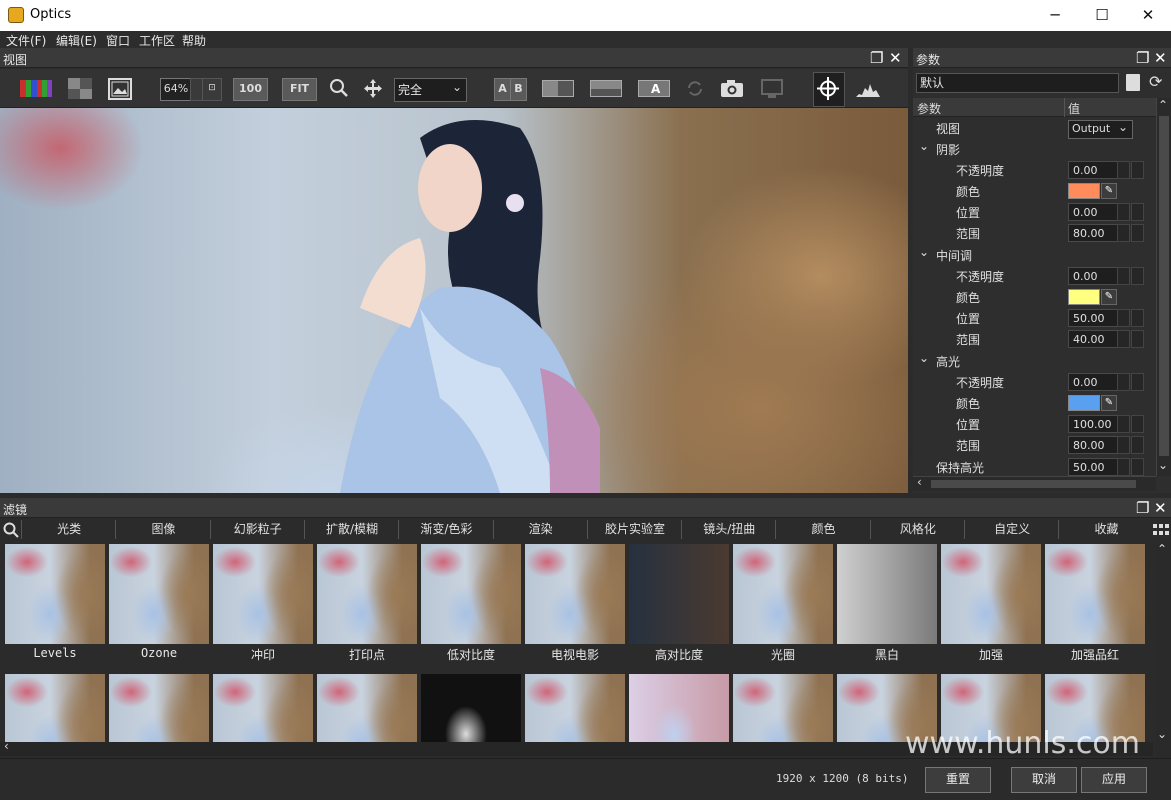 The width and height of the screenshot is (1171, 800). Describe the element at coordinates (1105, 529) in the screenshot. I see `filter-category-tab: 收藏` at that location.